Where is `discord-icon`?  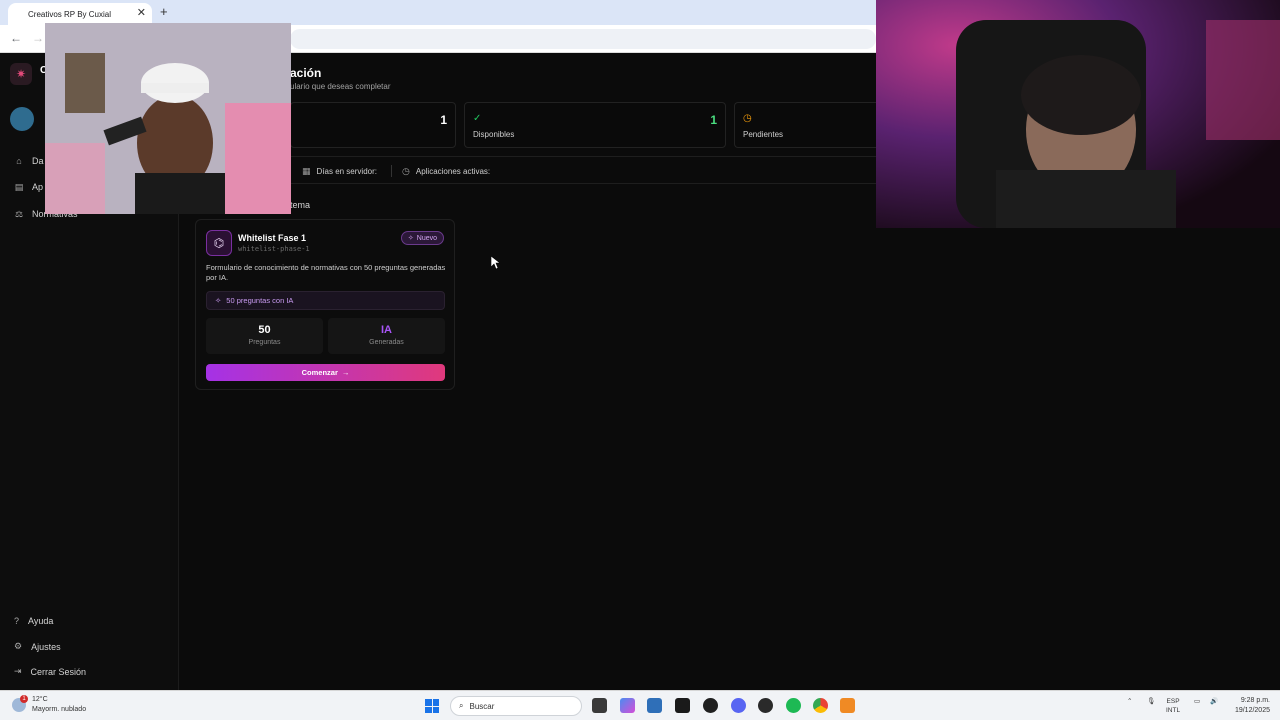 discord-icon is located at coordinates (738, 705).